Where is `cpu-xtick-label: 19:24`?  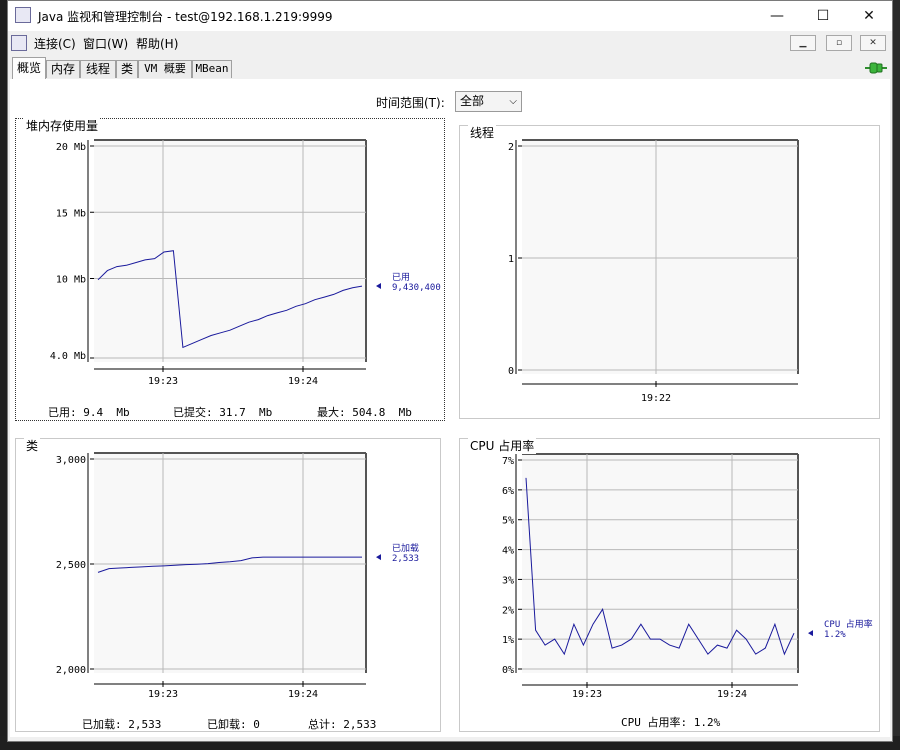
cpu-xtick-label: 19:24 is located at coordinates (732, 694).